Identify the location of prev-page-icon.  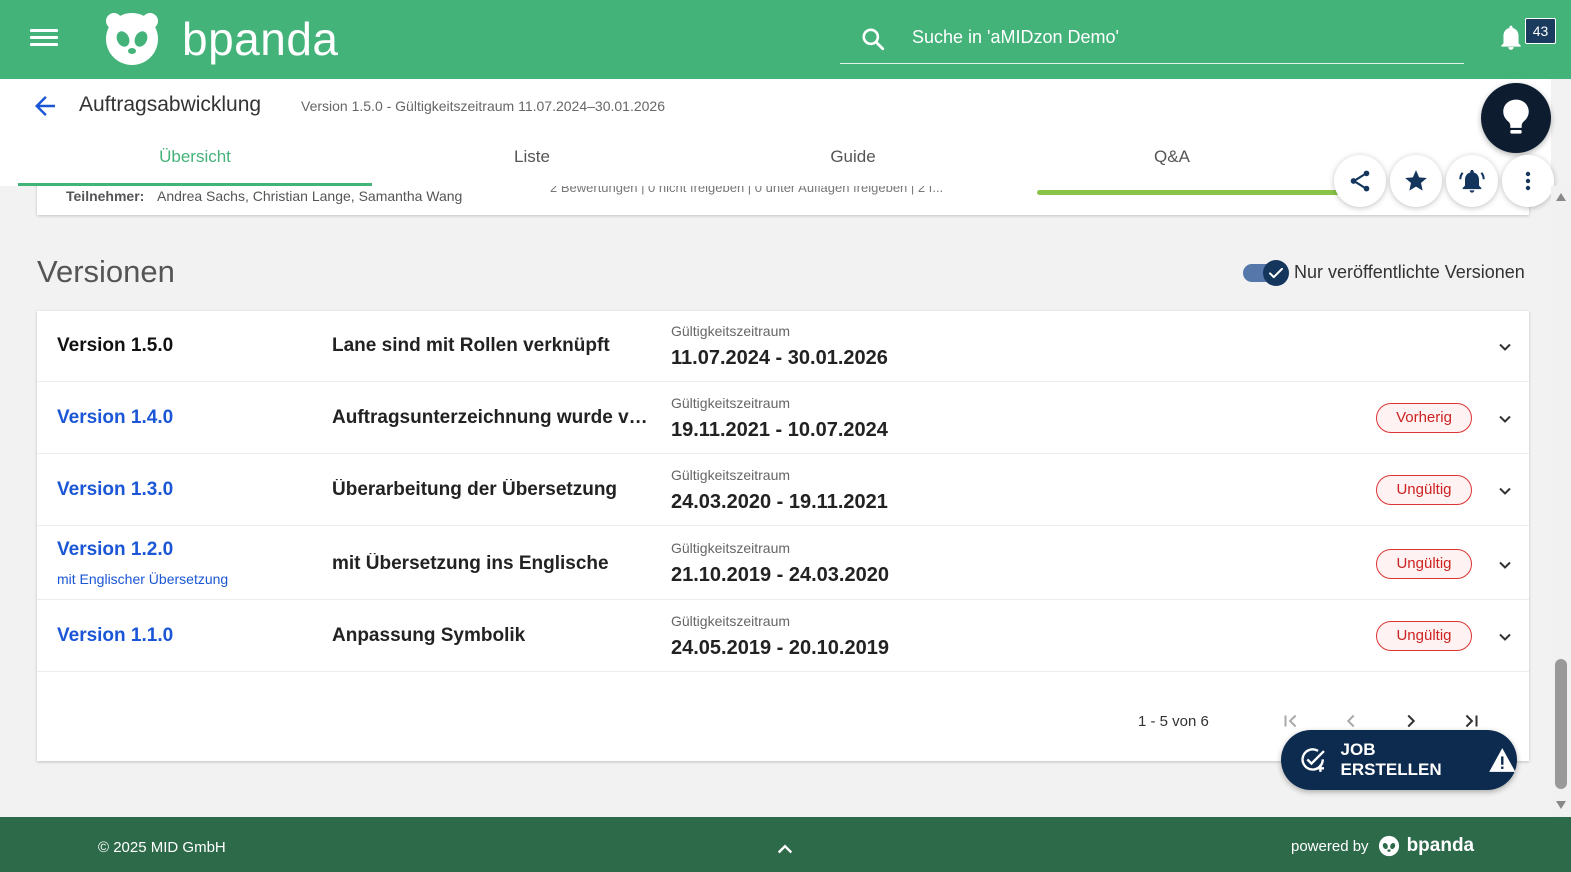
(1350, 721).